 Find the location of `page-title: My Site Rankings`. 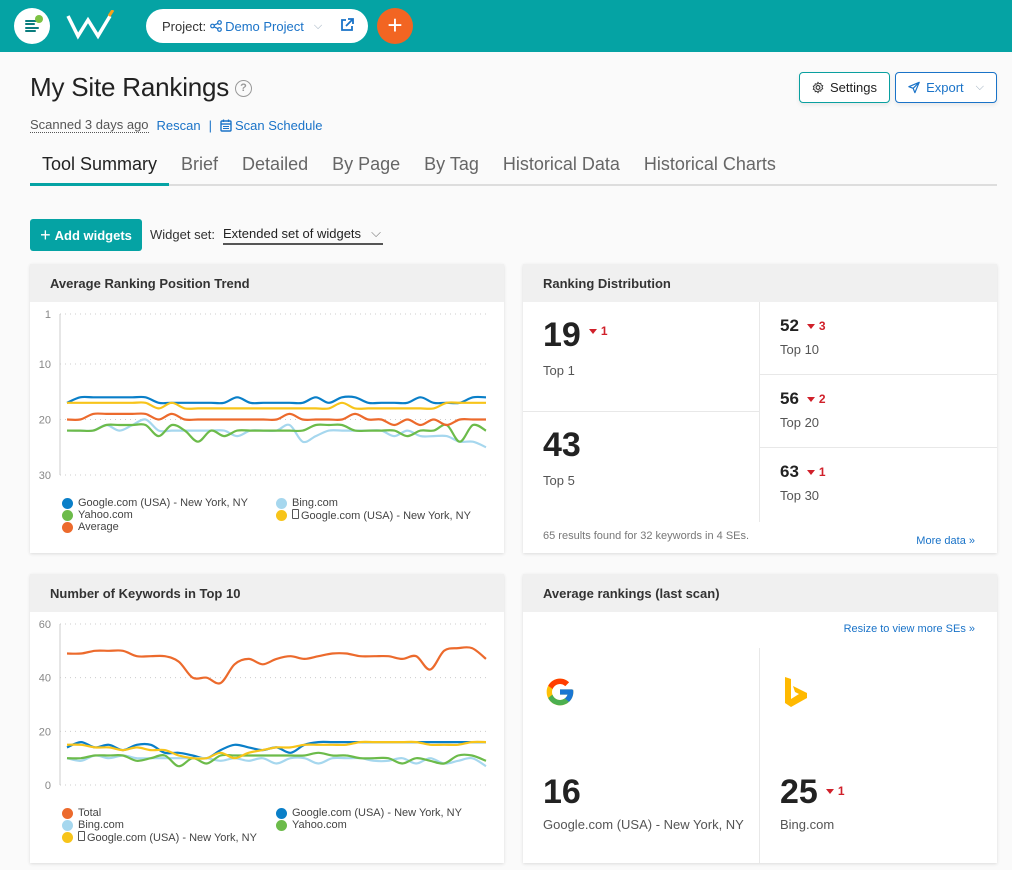

page-title: My Site Rankings is located at coordinates (130, 87).